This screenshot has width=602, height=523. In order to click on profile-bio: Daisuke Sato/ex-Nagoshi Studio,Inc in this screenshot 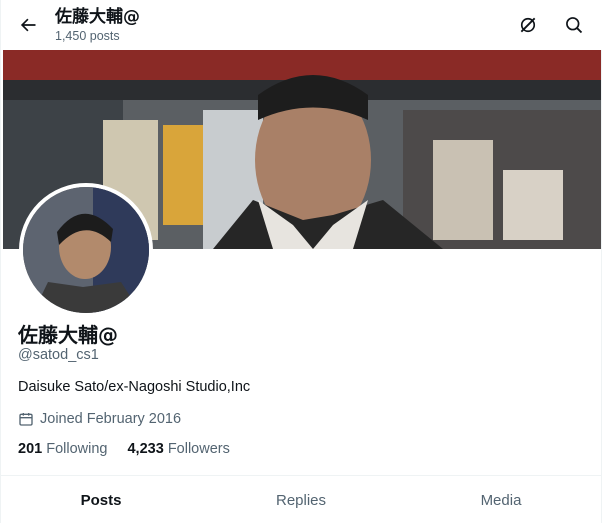, I will do `click(134, 387)`.